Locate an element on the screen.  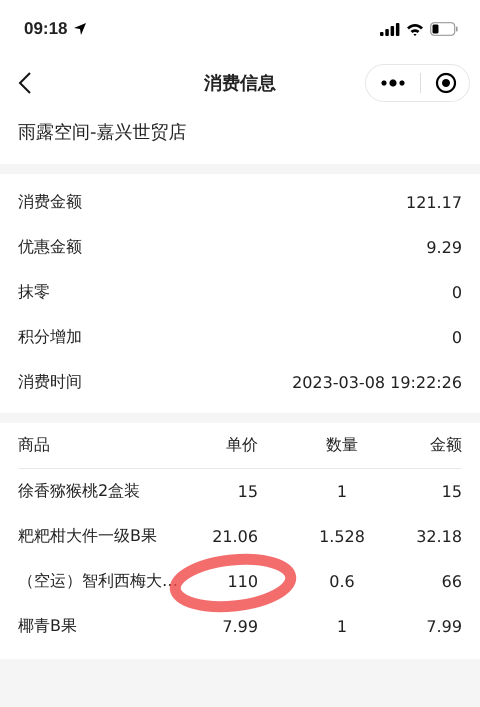
battery-icon is located at coordinates (444, 29).